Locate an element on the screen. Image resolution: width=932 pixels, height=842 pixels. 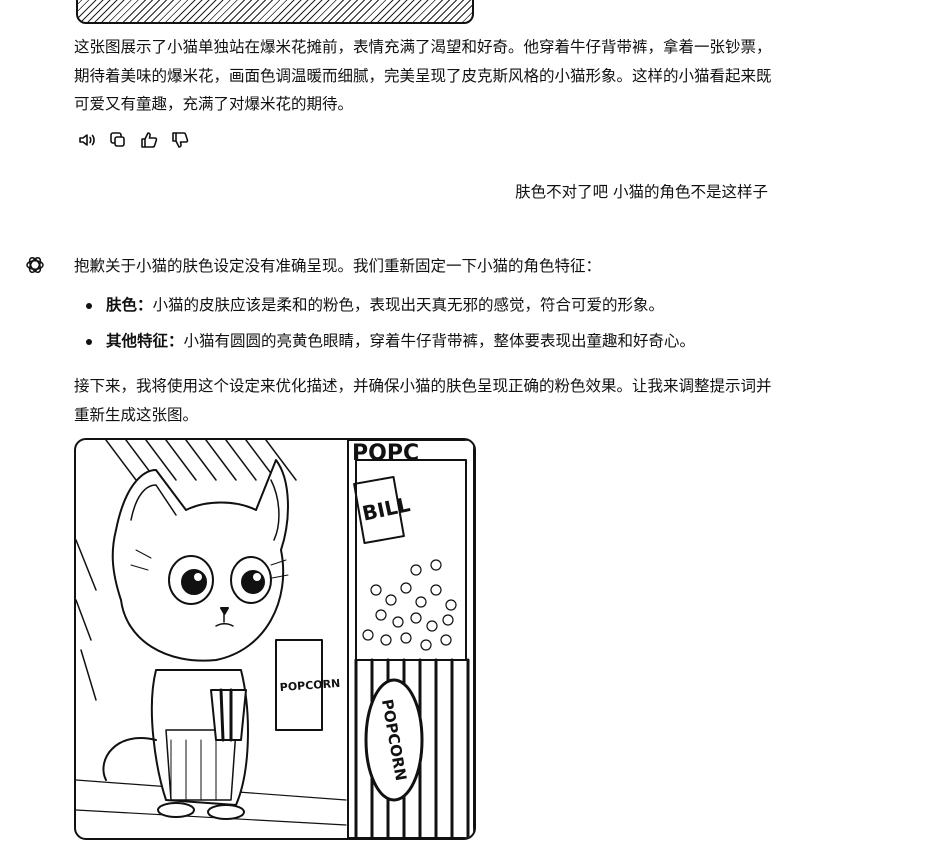
thumbs-down-icon is located at coordinates (180, 140).